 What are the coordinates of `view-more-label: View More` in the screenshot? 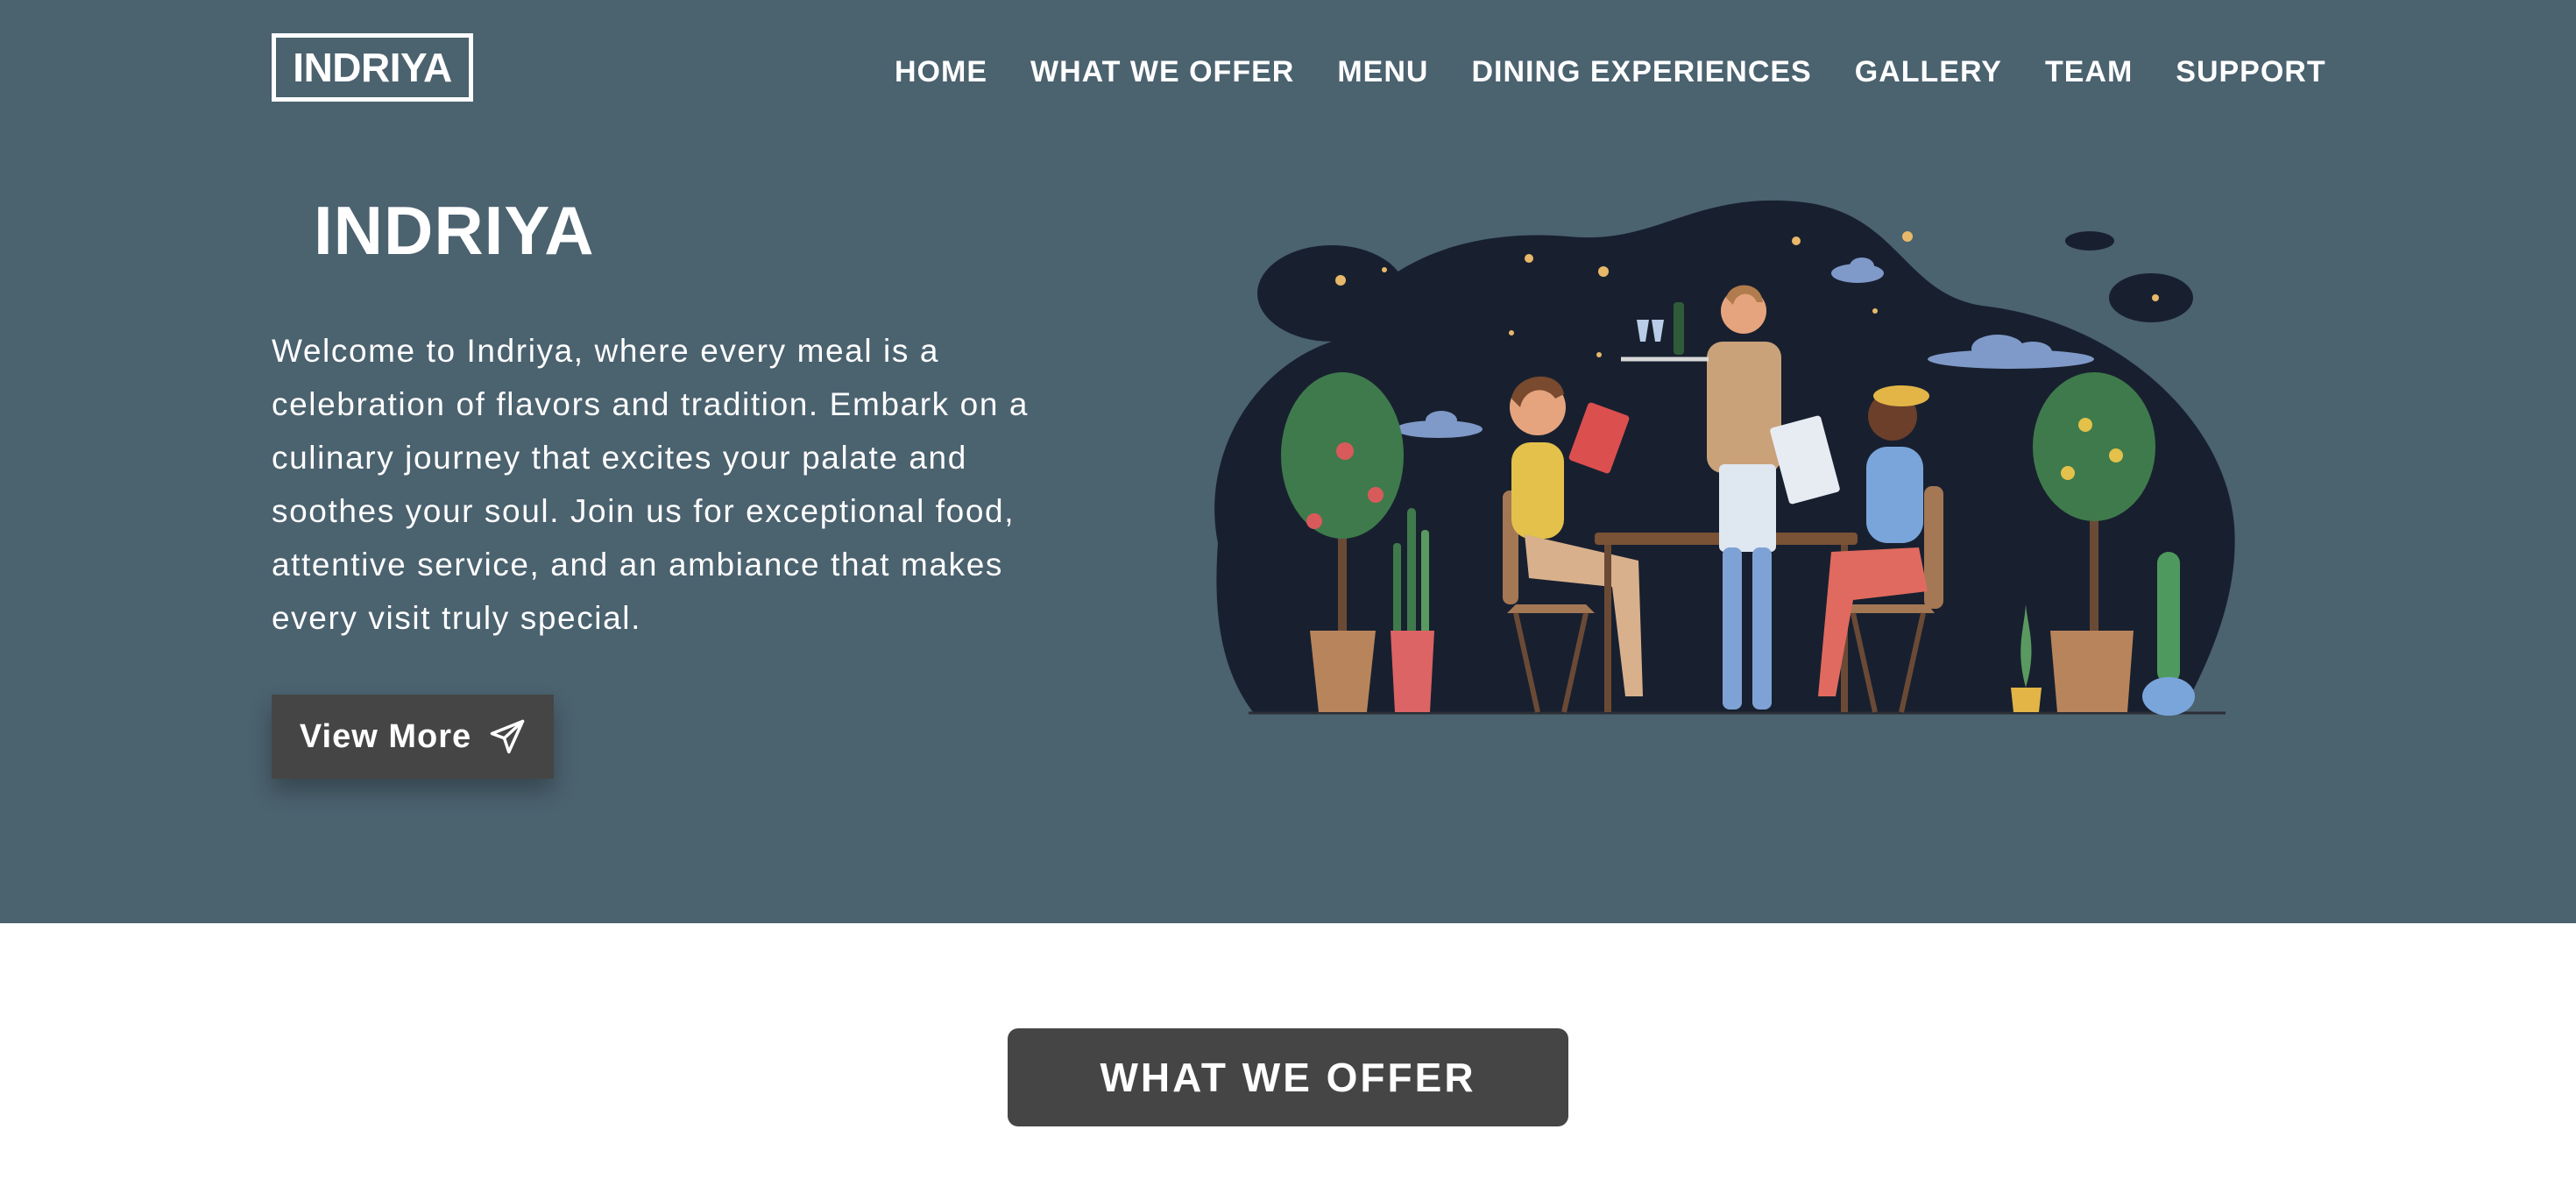 It's located at (385, 736).